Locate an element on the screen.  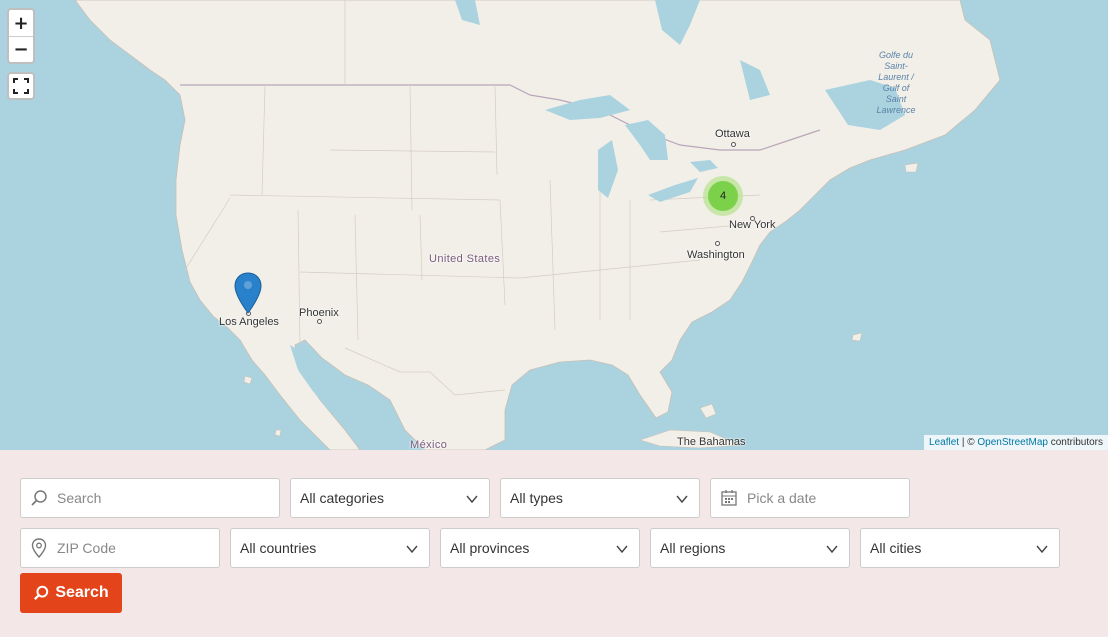
washington-dot is located at coordinates (717, 243).